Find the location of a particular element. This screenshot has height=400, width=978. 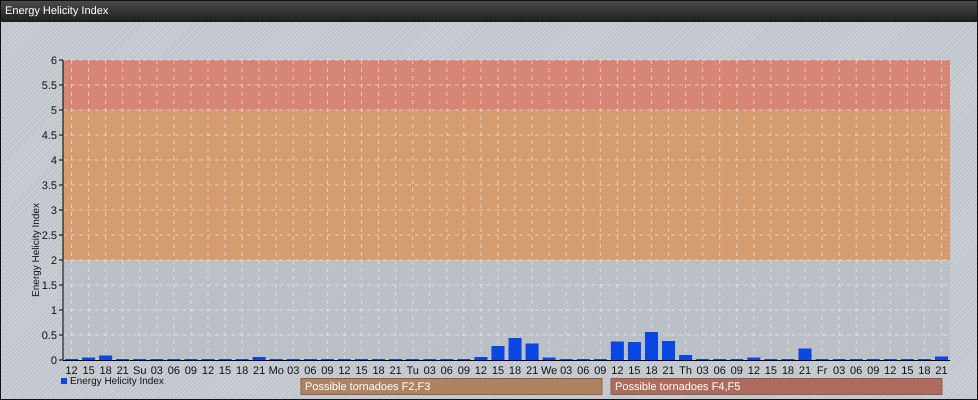

x-tick-label: Th is located at coordinates (685, 371).